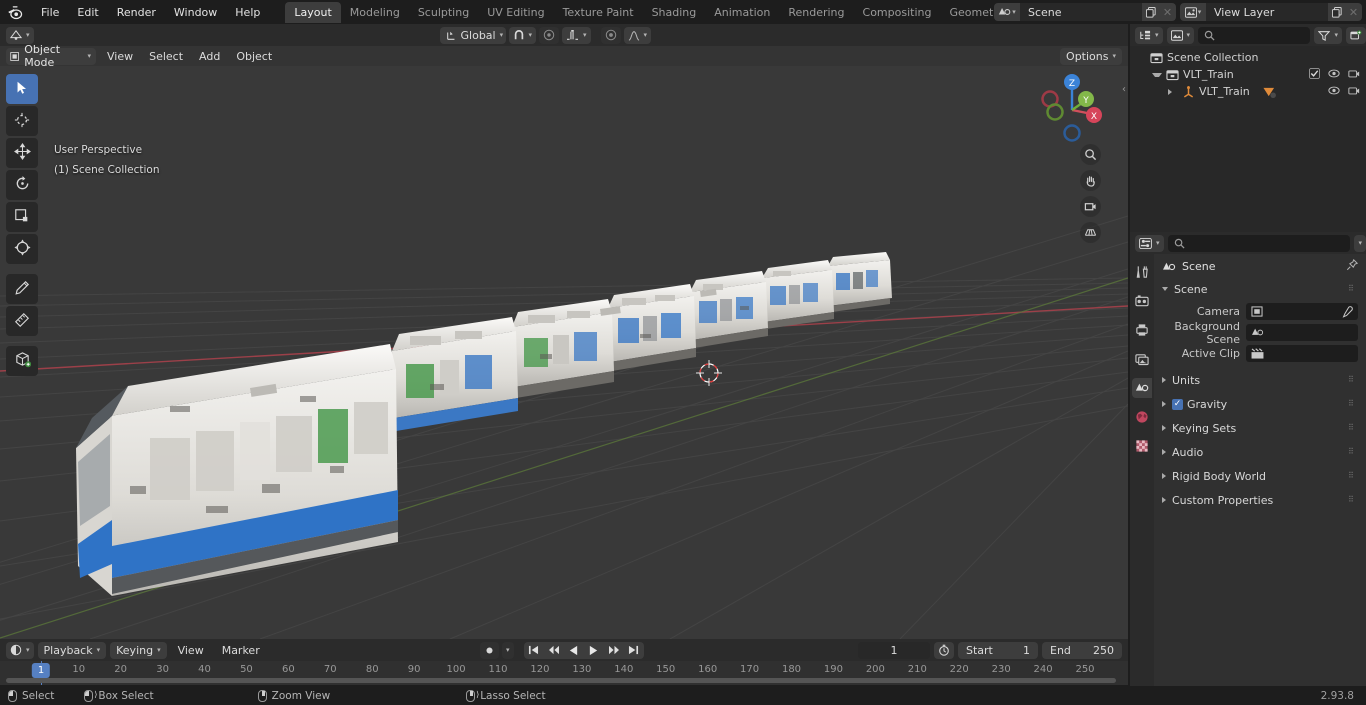  I want to click on timeline-editor-type: ▾, so click(20, 650).